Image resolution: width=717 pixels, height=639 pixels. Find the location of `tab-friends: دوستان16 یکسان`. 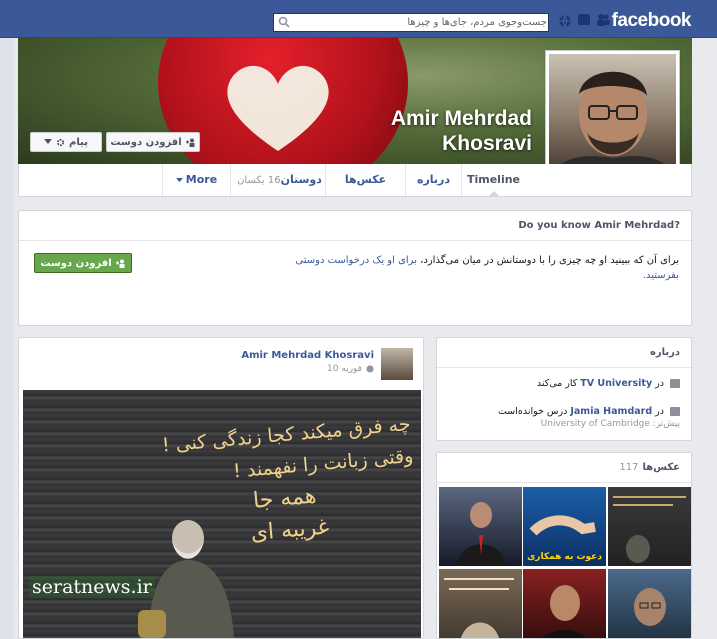

tab-friends: دوستان16 یکسان is located at coordinates (277, 180).